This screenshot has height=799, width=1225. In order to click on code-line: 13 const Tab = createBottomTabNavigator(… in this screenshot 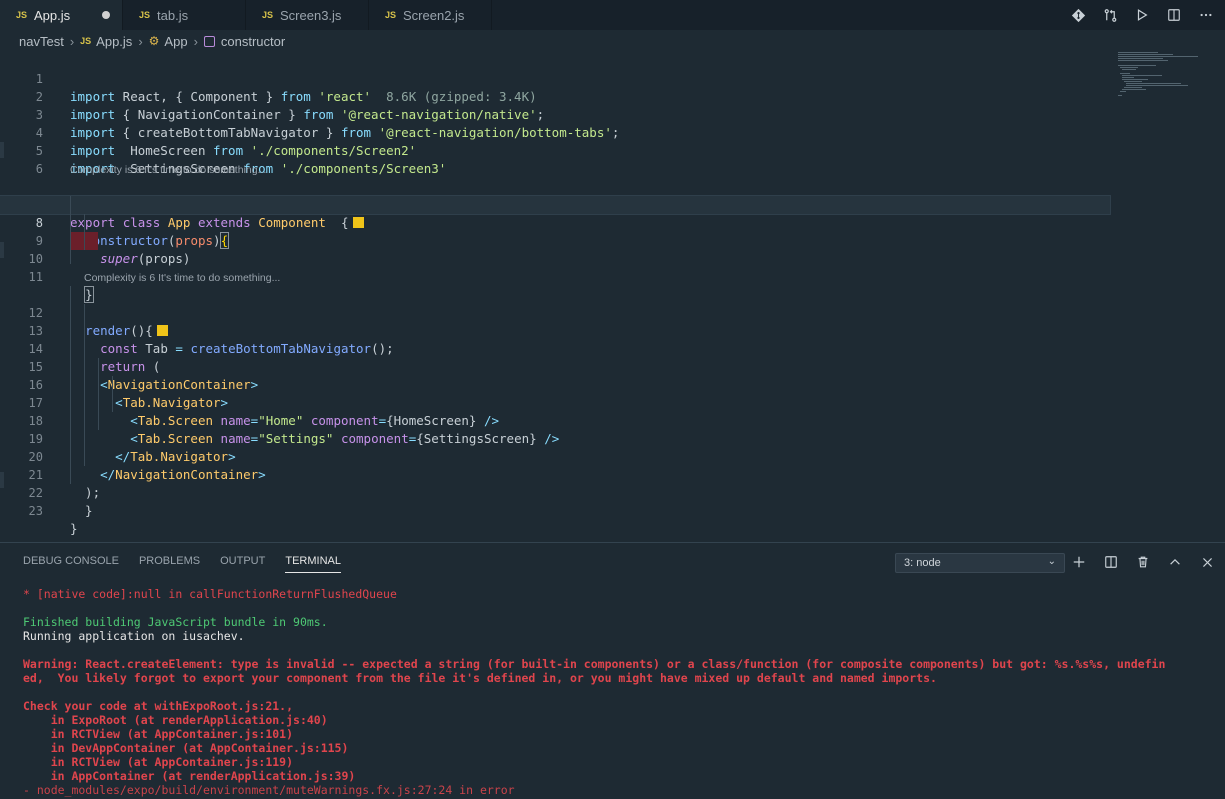, I will do `click(211, 340)`.